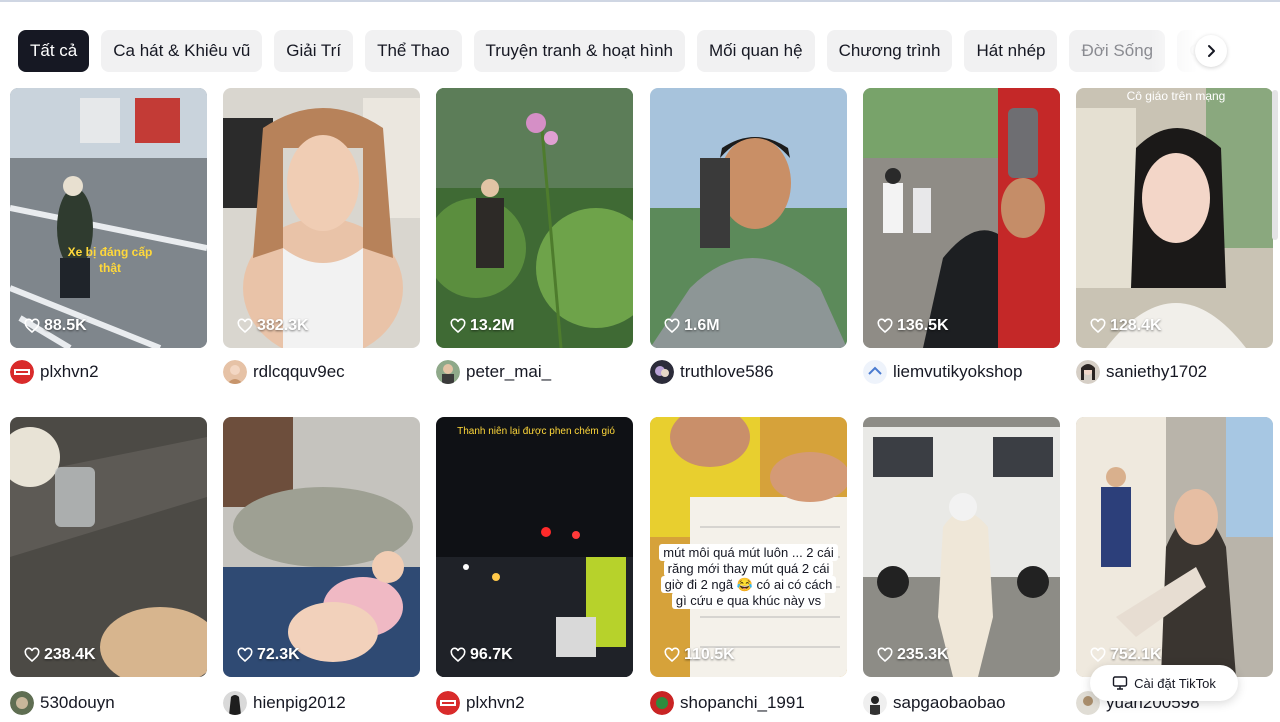 The height and width of the screenshot is (722, 1280). What do you see at coordinates (1176, 96) in the screenshot?
I see `video-overlay-text: Cô giáo trên mạng` at bounding box center [1176, 96].